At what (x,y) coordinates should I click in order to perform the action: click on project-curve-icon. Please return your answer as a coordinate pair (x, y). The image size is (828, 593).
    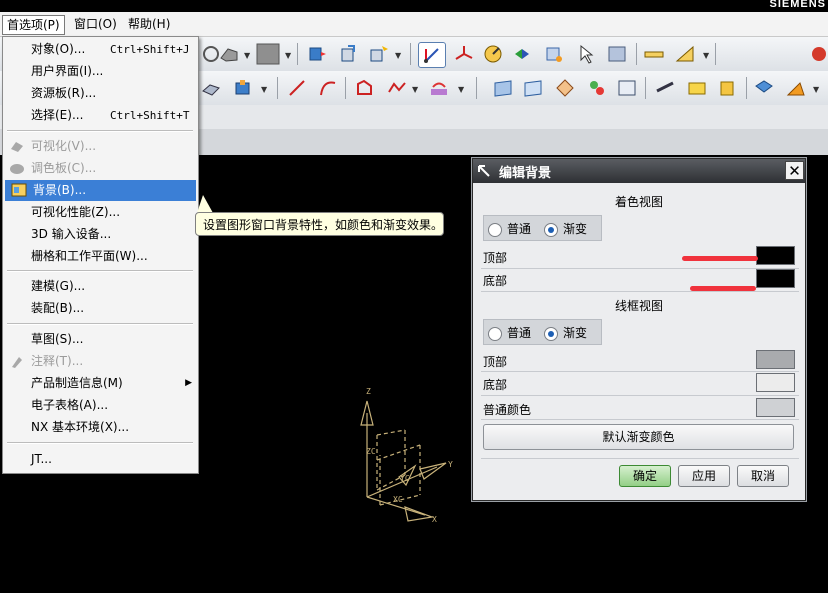
    Looking at the image, I should click on (439, 88).